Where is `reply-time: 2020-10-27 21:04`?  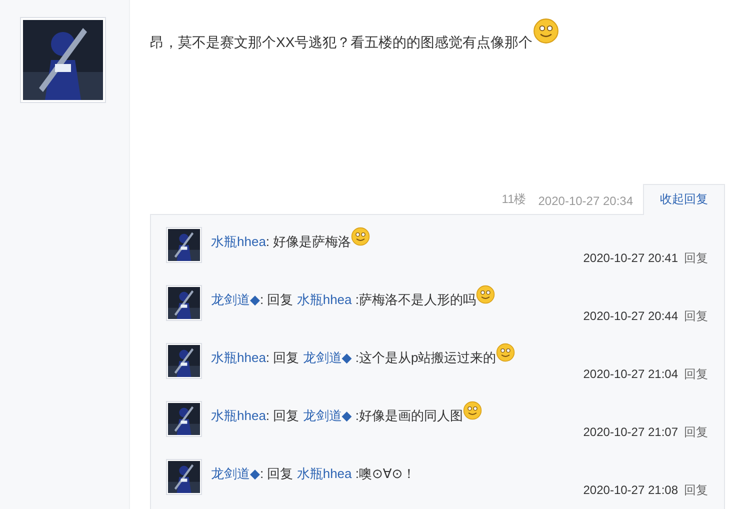
reply-time: 2020-10-27 21:04 is located at coordinates (630, 374).